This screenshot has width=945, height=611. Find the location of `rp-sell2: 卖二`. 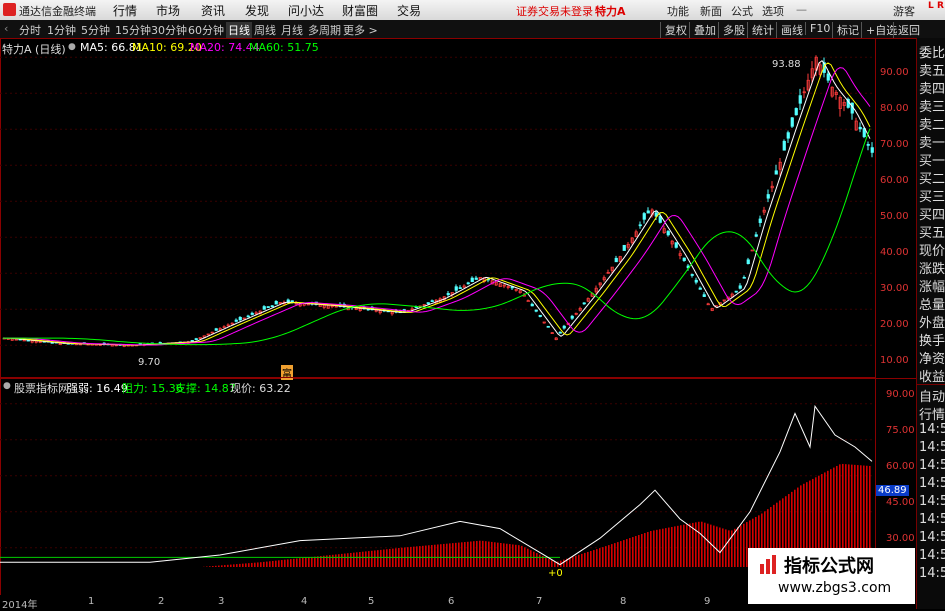

rp-sell2: 卖二 is located at coordinates (932, 123).